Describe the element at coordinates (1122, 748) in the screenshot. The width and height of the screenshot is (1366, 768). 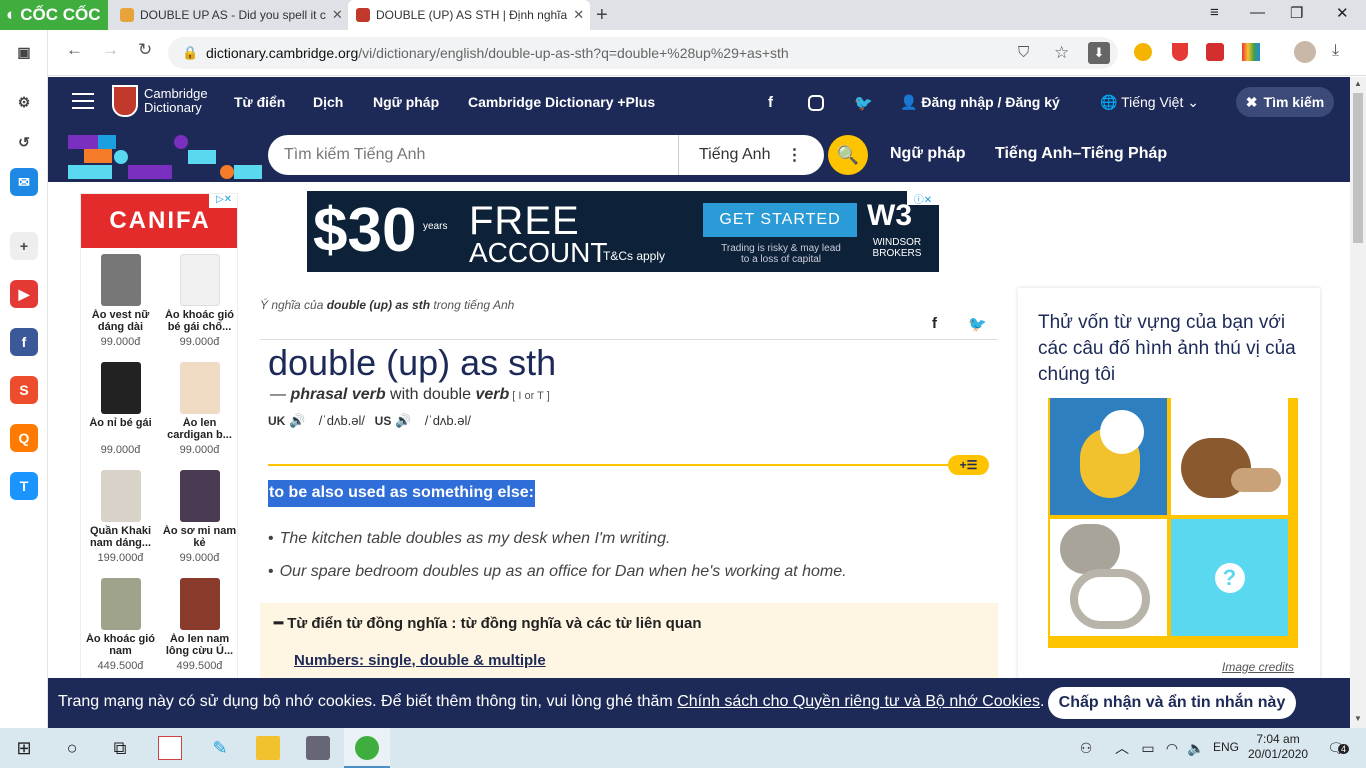
I see `tray-chevron-icon: ︿` at that location.